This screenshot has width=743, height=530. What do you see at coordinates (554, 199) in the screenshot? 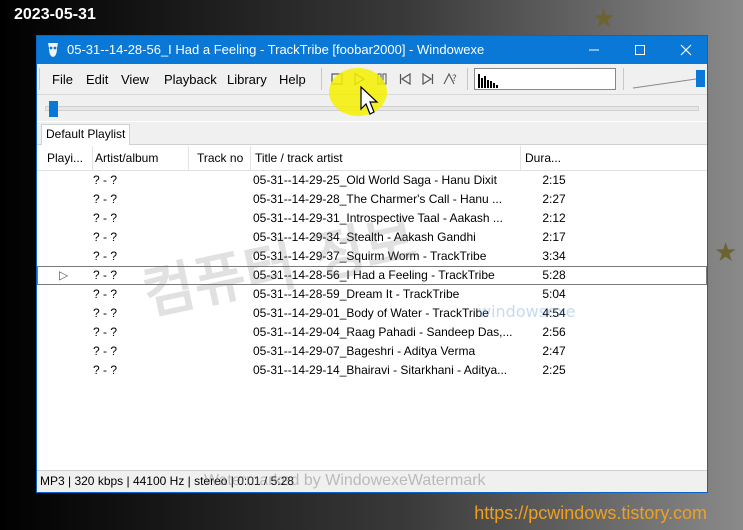
I see `cell-duration: 2:27` at bounding box center [554, 199].